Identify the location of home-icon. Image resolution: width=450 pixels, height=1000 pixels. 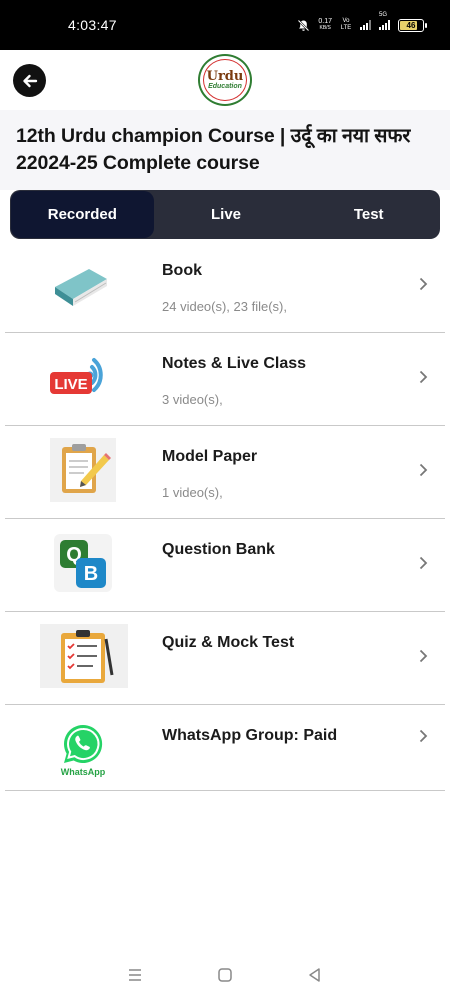
(225, 977).